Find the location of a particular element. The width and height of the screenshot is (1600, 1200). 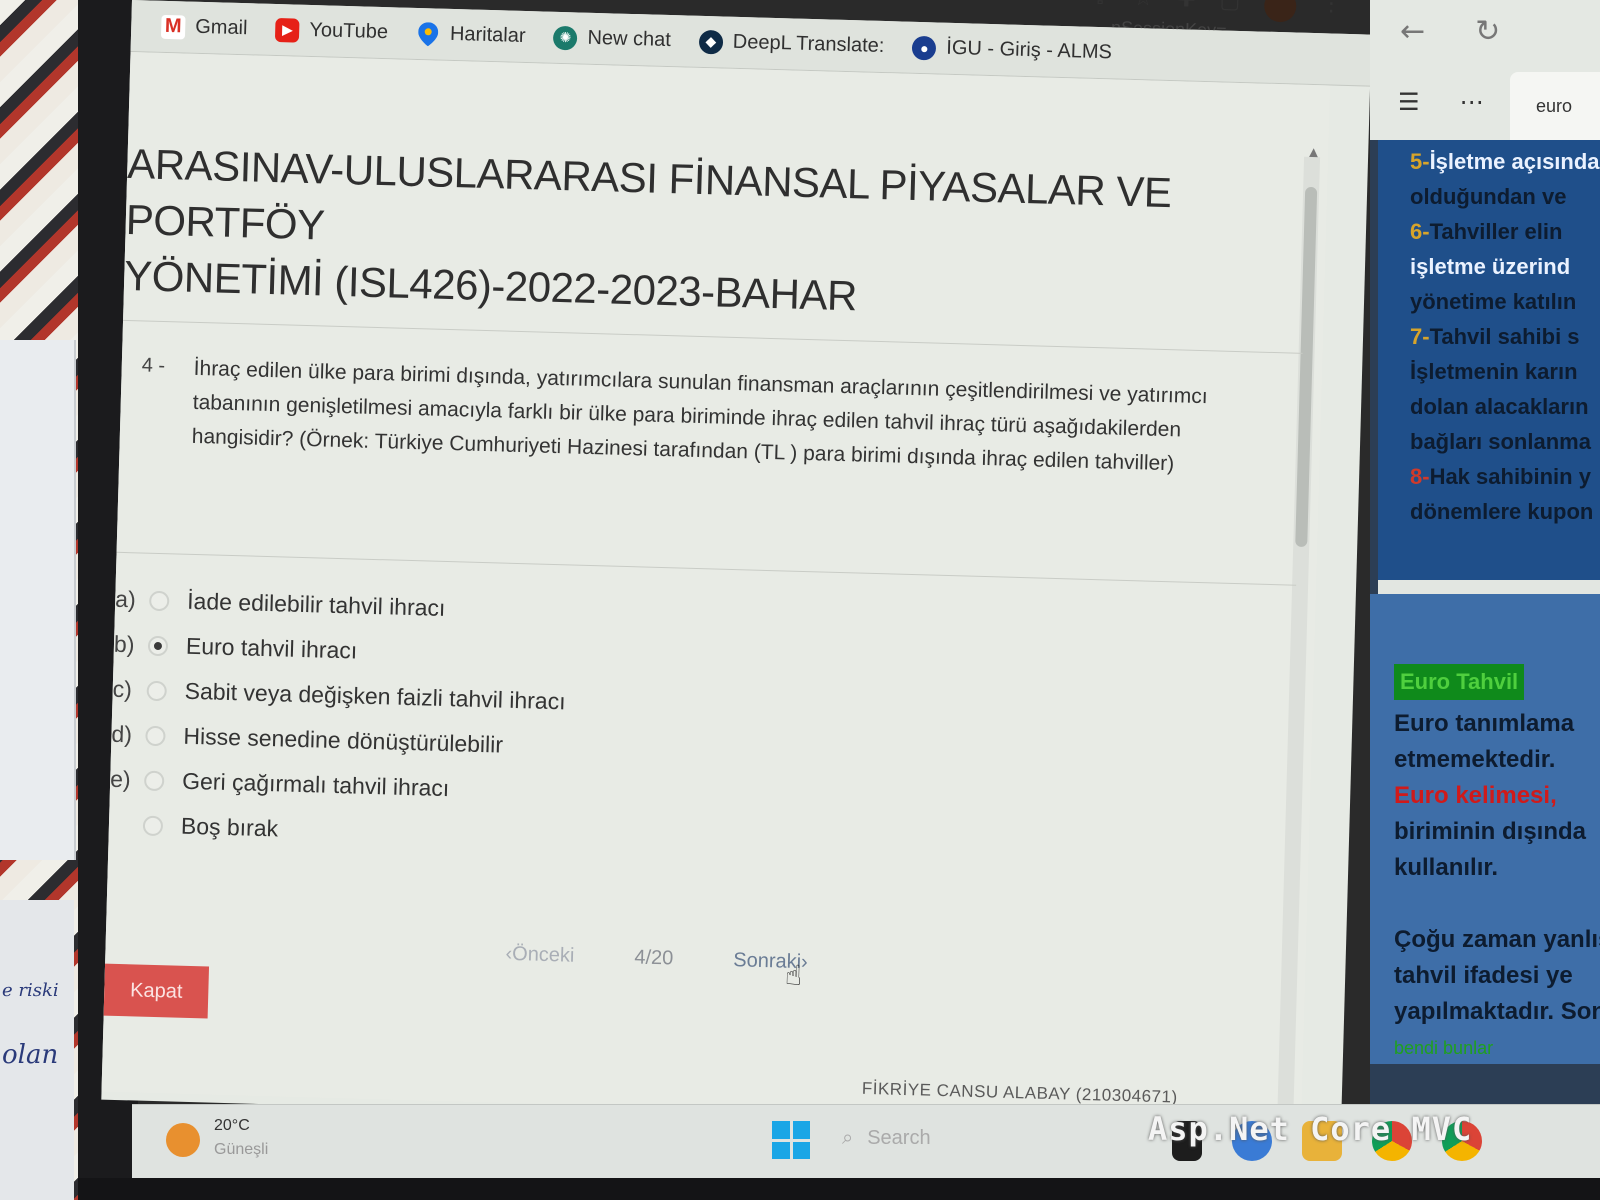

paper-sheet-lower: e riski olan is located at coordinates (37, 1050).